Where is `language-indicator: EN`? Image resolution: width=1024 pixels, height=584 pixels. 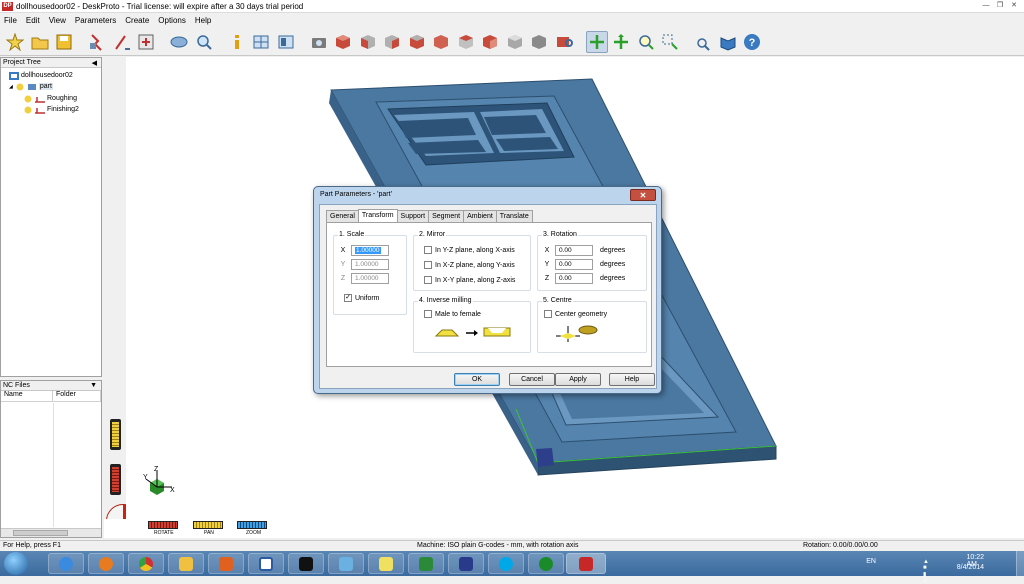
language-indicator: EN is located at coordinates (871, 561).